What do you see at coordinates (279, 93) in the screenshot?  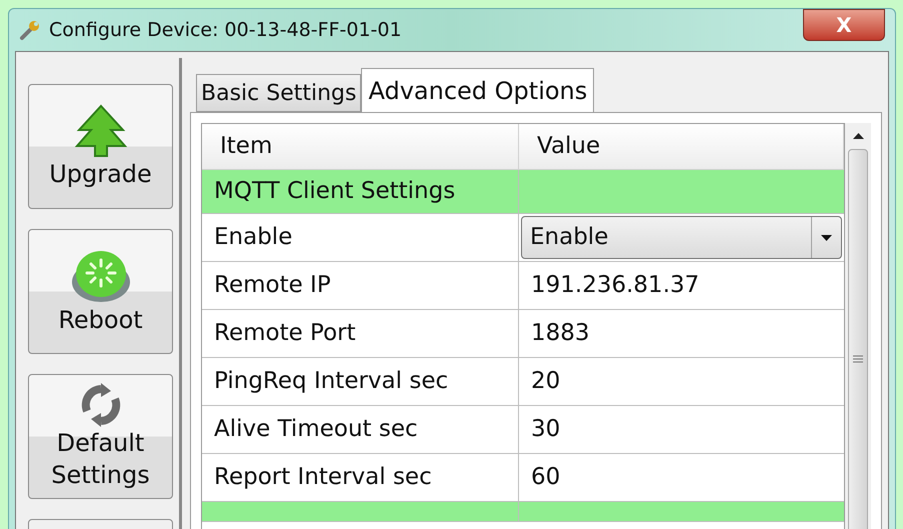 I see `tab: Basic Settings` at bounding box center [279, 93].